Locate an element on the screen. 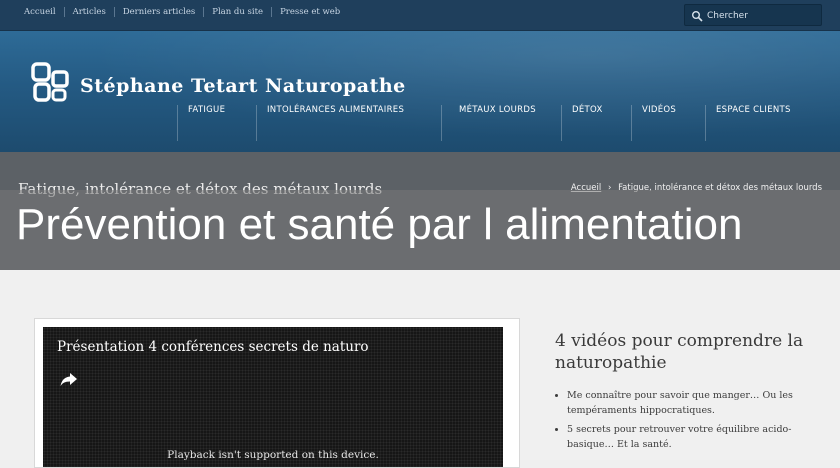 The height and width of the screenshot is (468, 840). nav-item-label: ESPACE CLIENTS is located at coordinates (753, 110).